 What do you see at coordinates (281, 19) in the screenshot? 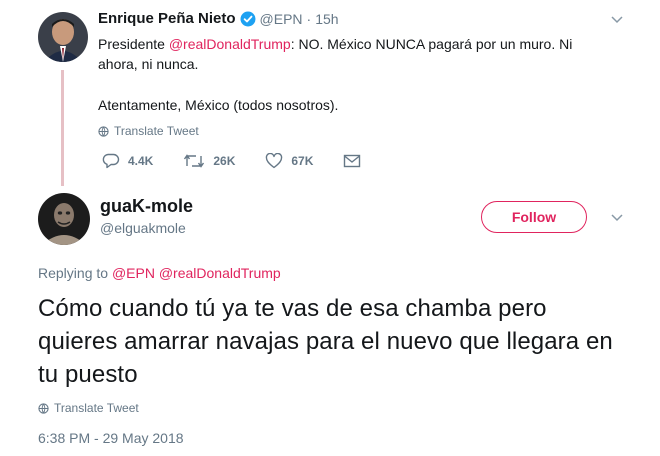
I see `author-handle: @EPN` at bounding box center [281, 19].